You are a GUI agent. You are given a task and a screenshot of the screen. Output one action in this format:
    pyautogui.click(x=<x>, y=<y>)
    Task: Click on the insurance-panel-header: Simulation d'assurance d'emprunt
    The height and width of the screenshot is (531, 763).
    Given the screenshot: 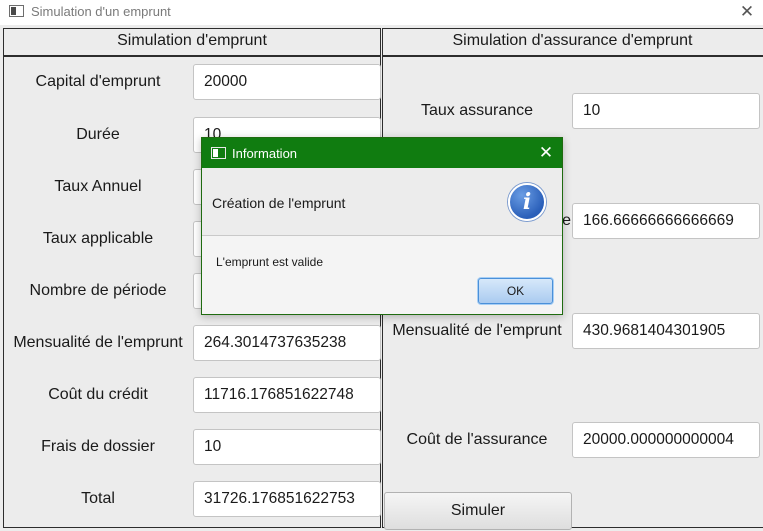 What is the action you would take?
    pyautogui.click(x=572, y=40)
    